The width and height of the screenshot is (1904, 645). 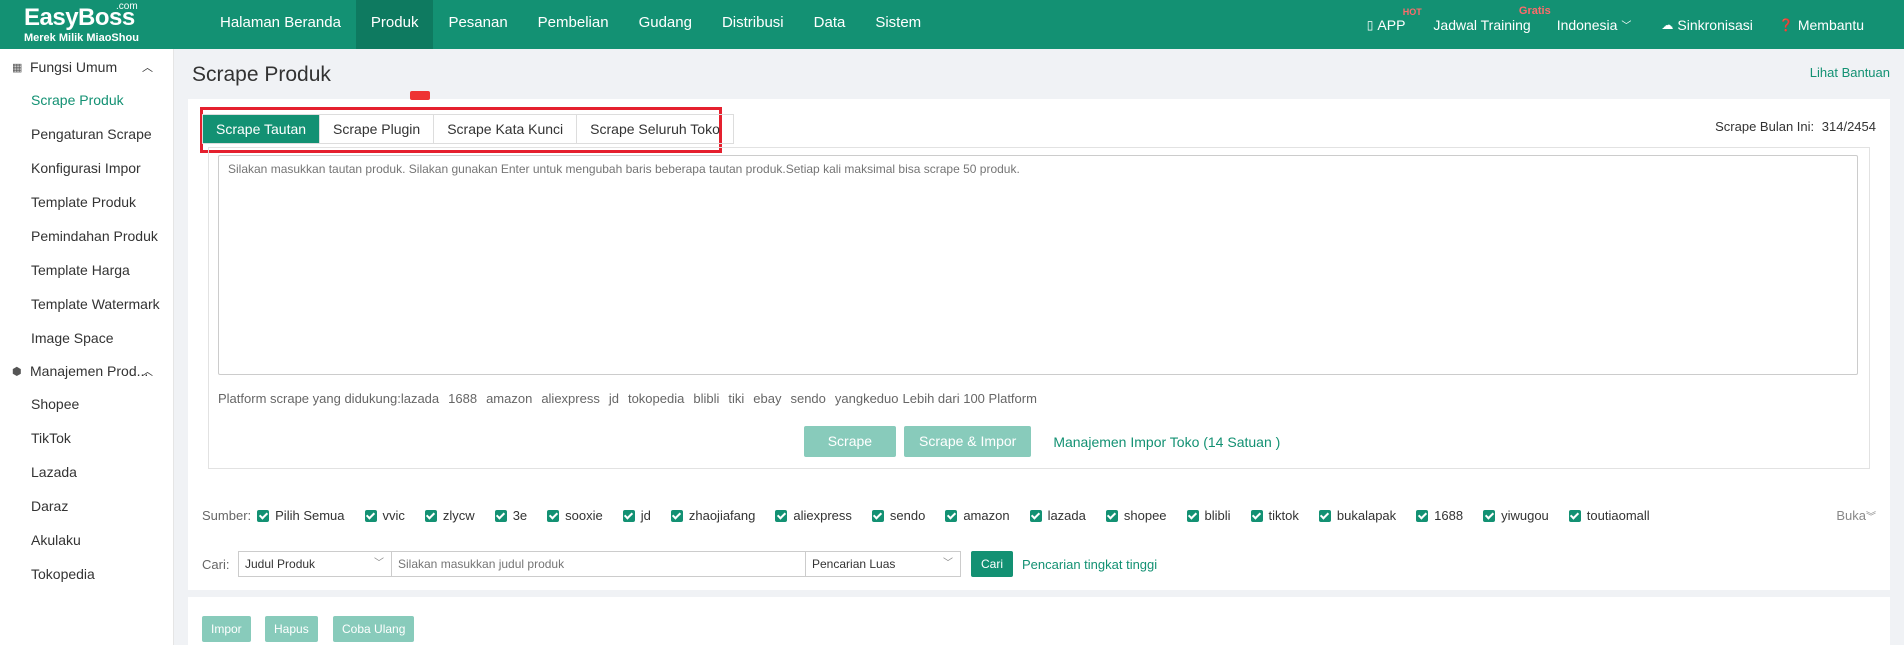 I want to click on sidebar-item-tokopedia: Tokopedia, so click(x=86, y=574).